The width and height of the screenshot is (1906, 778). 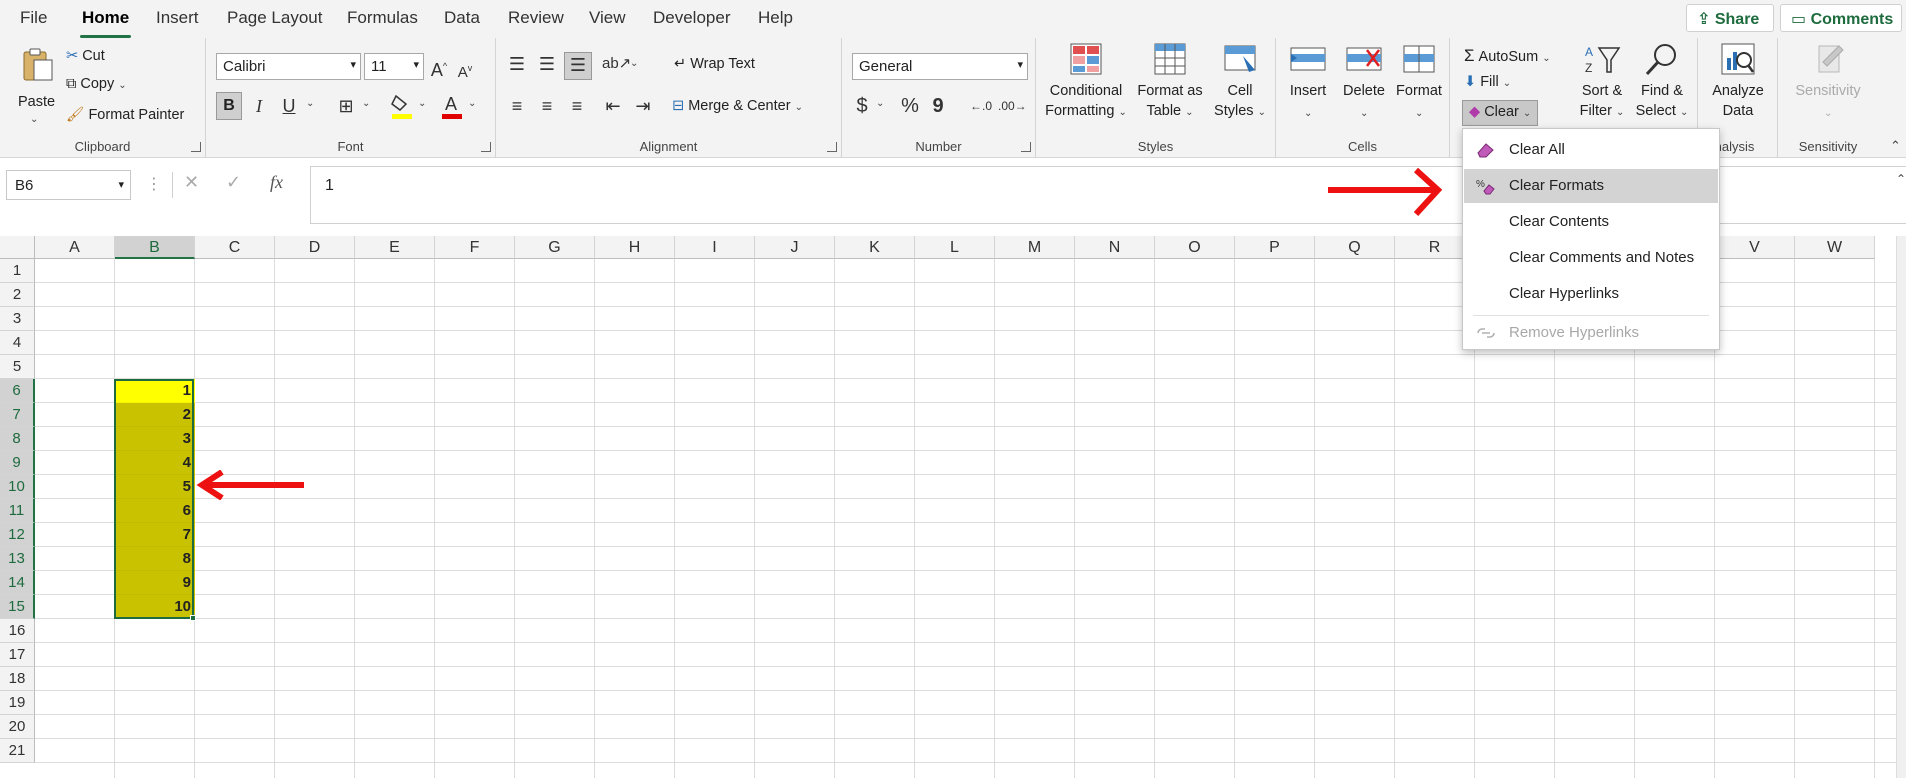 What do you see at coordinates (402, 107) in the screenshot?
I see `fill-color-button` at bounding box center [402, 107].